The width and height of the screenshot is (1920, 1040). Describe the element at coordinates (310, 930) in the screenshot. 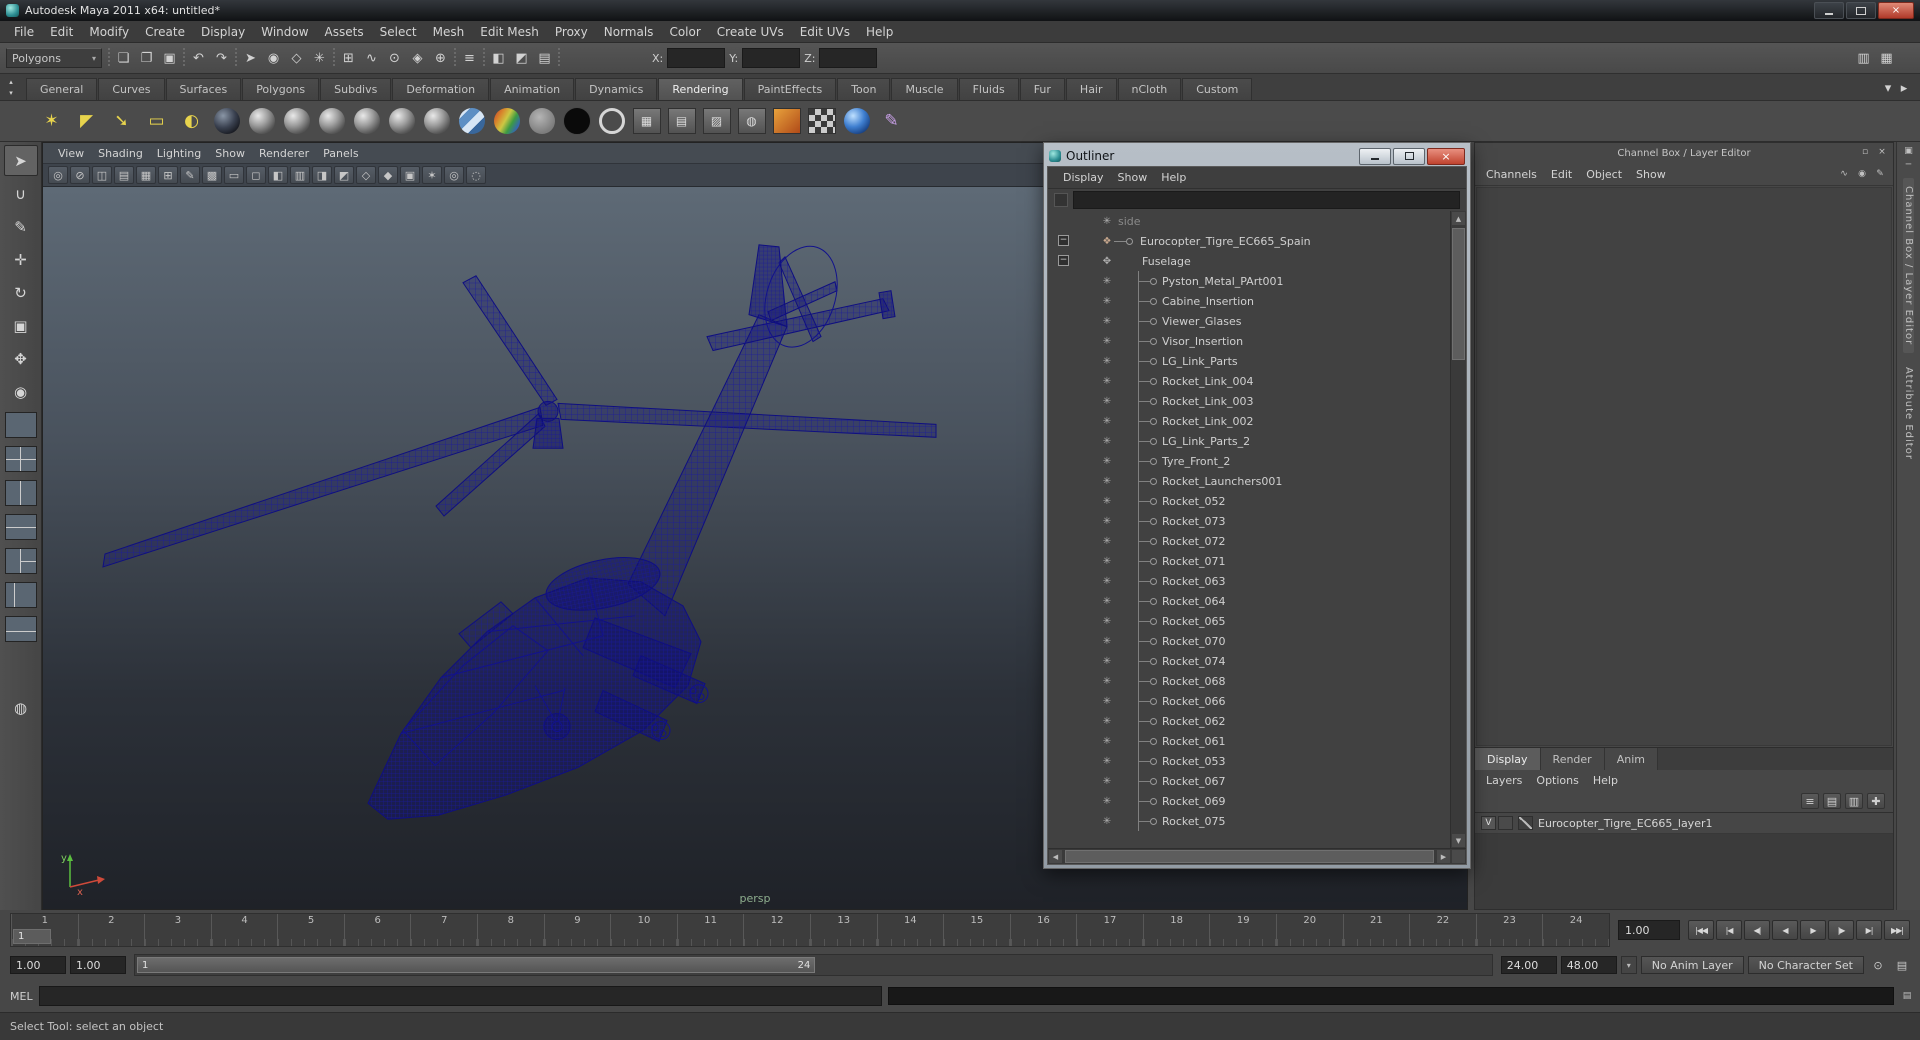

I see `frame-tick: 5` at that location.